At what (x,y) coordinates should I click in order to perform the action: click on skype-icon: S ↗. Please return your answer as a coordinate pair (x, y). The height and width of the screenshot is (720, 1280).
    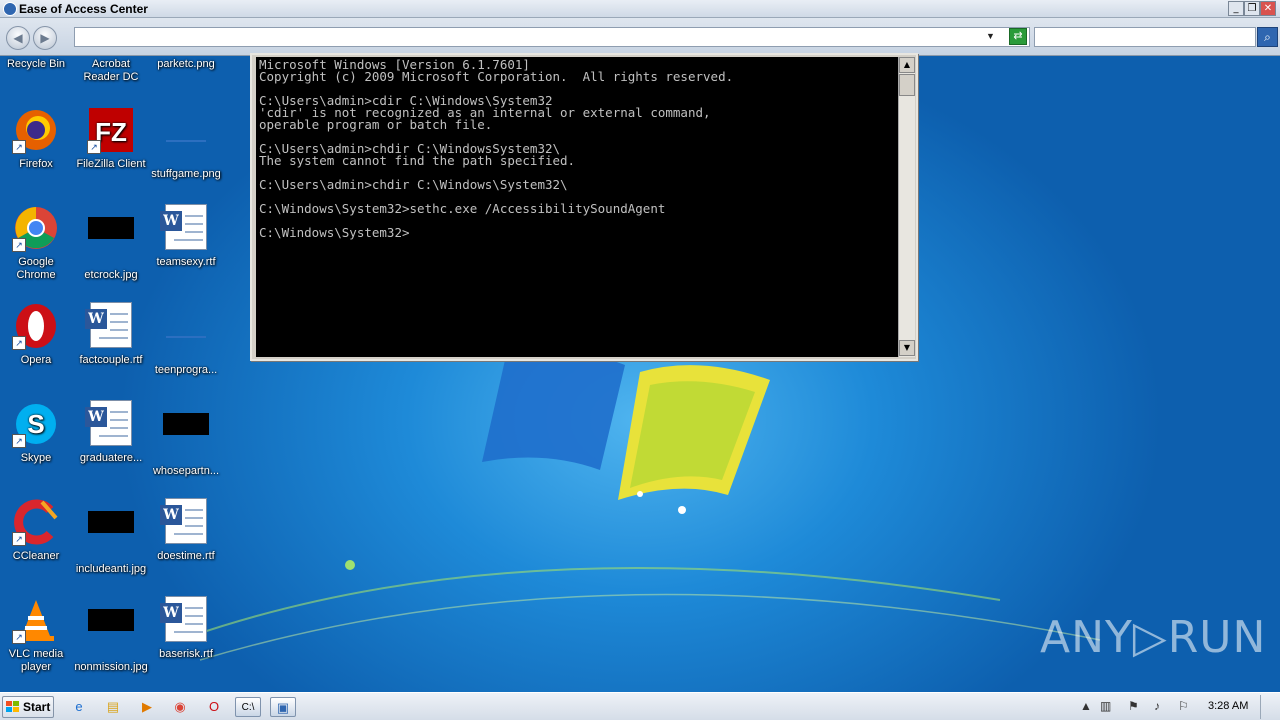
    Looking at the image, I should click on (36, 424).